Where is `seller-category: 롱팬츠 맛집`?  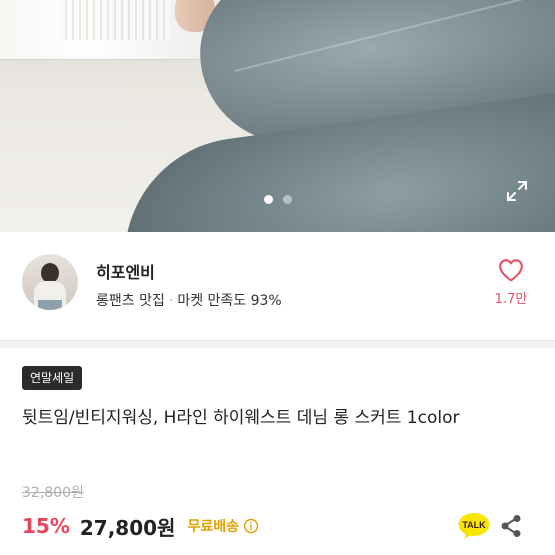 seller-category: 롱팬츠 맛집 is located at coordinates (130, 301).